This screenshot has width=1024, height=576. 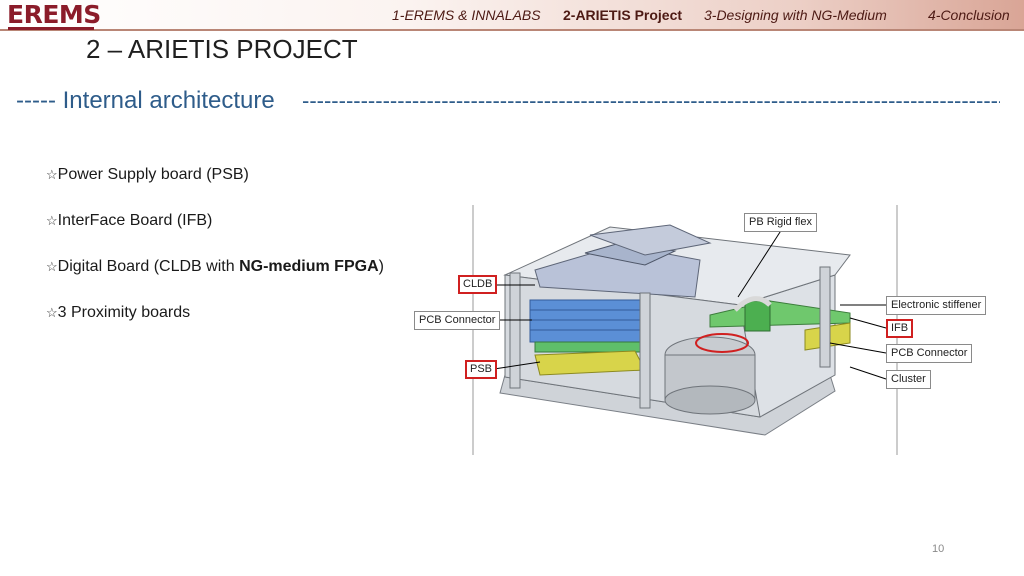 I want to click on callout-psb: PSB, so click(x=481, y=369).